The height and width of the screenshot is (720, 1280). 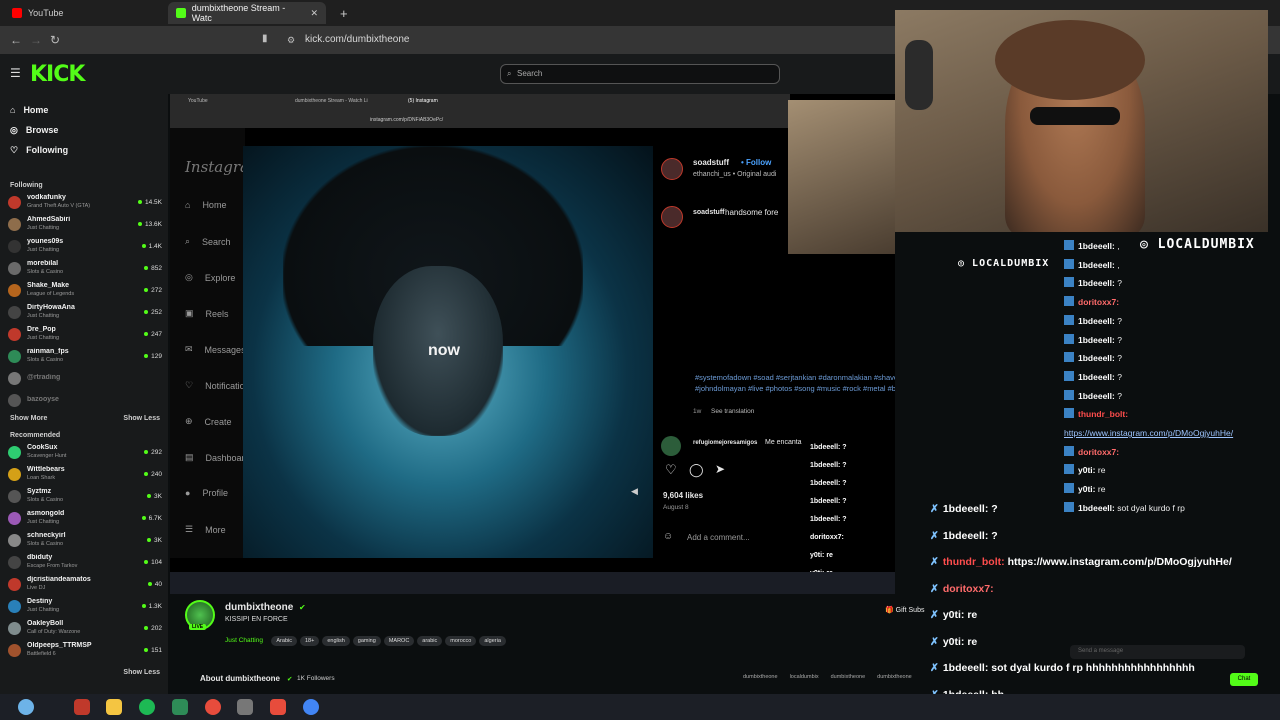 I want to click on sidebar-channel: Wittlebears Loan Shark 240, so click(x=84, y=474).